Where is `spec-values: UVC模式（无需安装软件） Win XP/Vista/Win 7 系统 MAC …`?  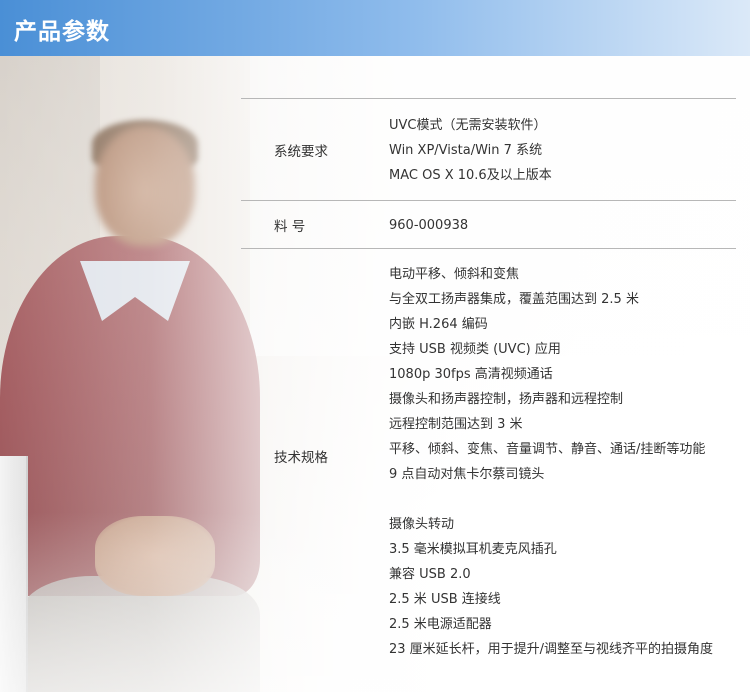
spec-values: UVC模式（无需安装软件） Win XP/Vista/Win 7 系统 MAC … is located at coordinates (561, 149).